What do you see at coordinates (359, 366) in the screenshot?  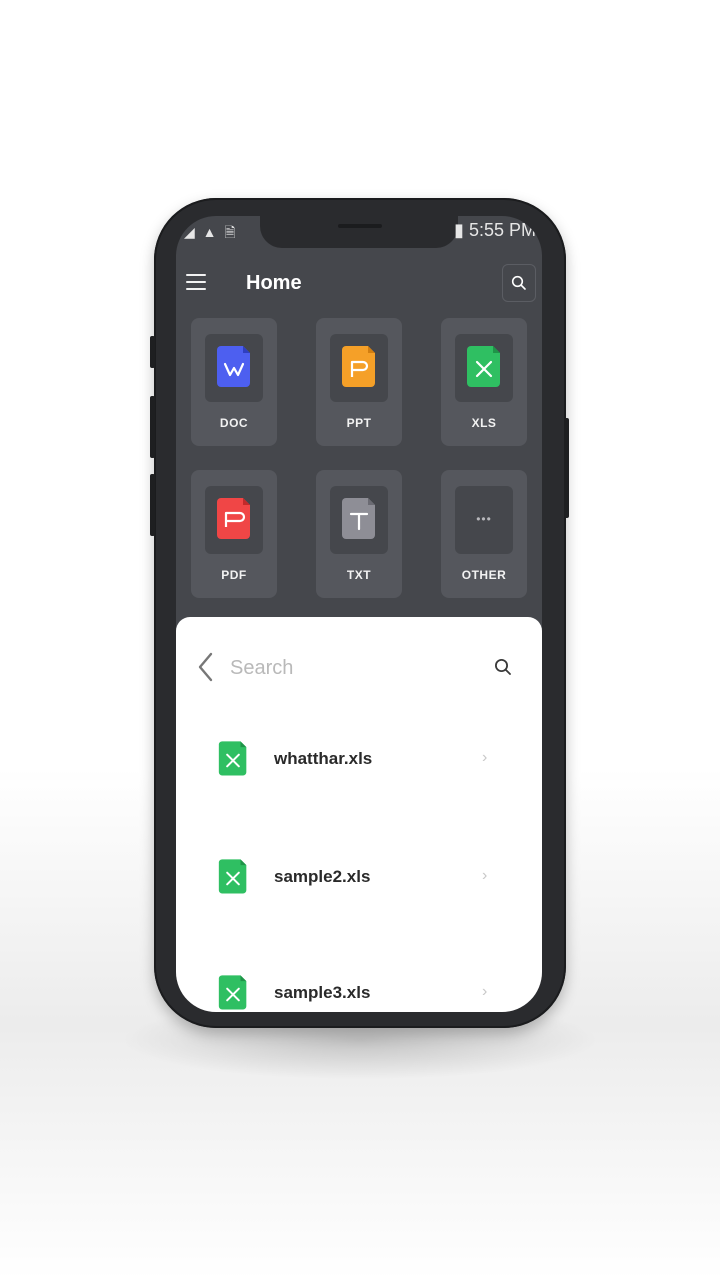 I see `ppt-icon` at bounding box center [359, 366].